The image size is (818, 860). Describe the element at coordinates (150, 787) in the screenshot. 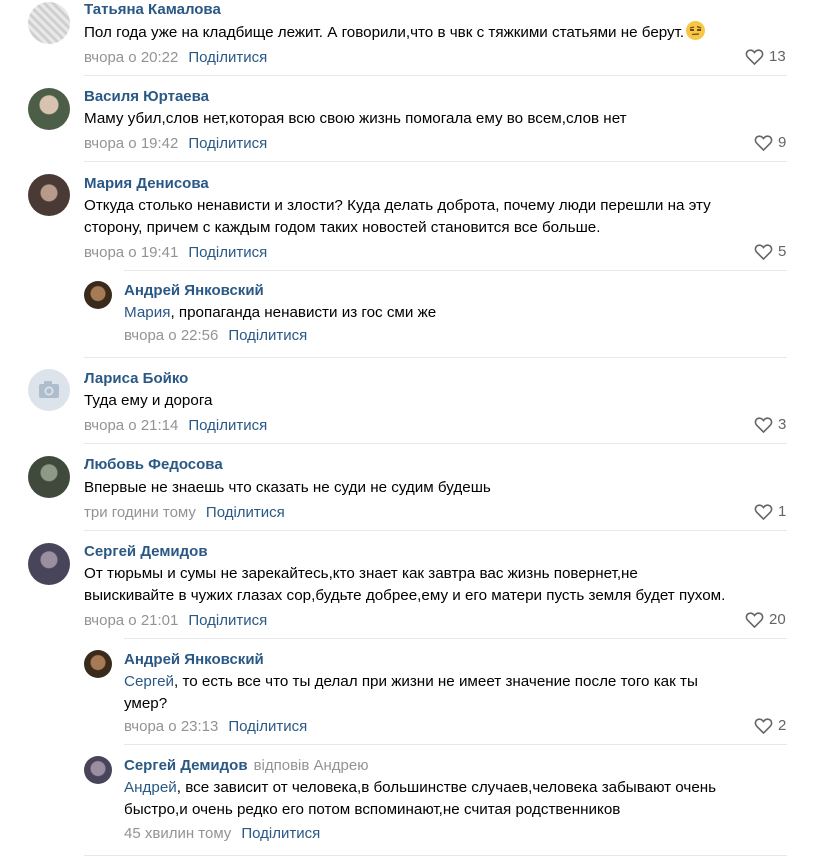

I see `reply-address-link: Андрей` at that location.